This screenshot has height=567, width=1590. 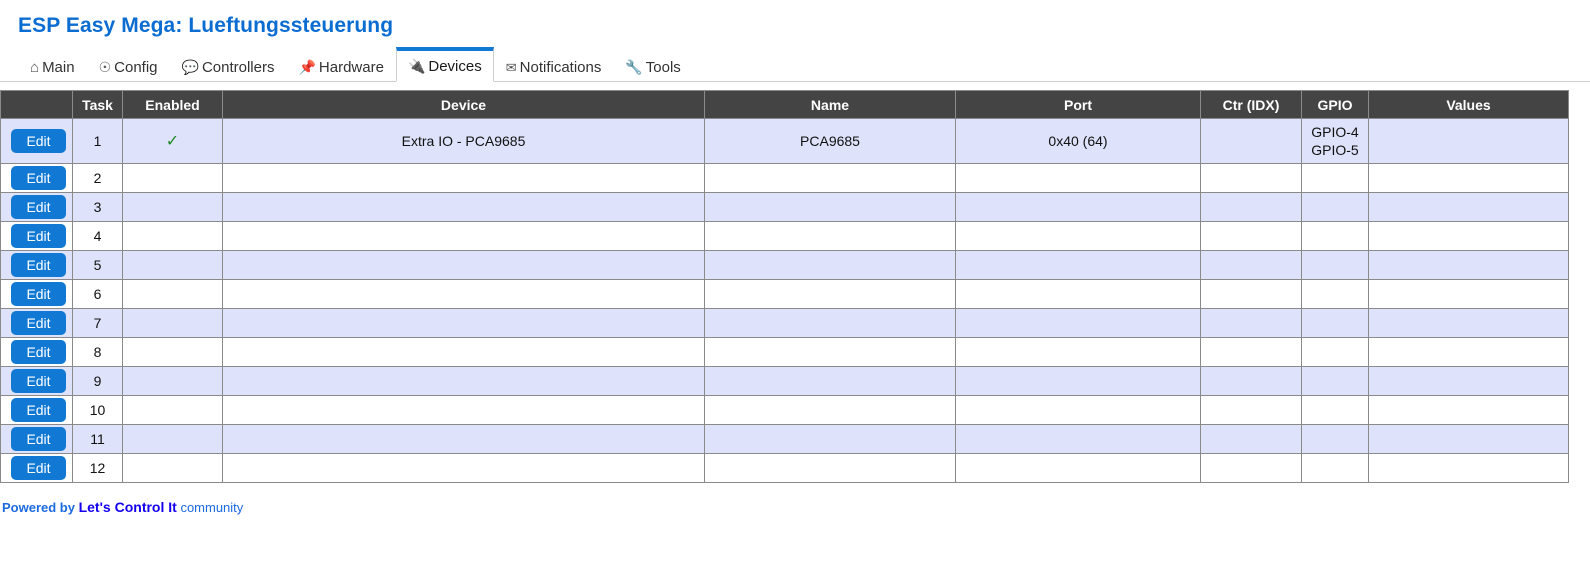 I want to click on nav-tab-main: ⌂ Main, so click(x=52, y=66).